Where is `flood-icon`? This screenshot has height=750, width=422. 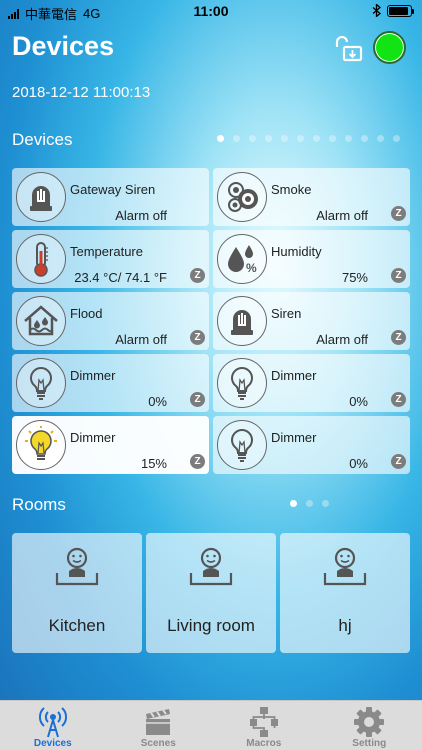 flood-icon is located at coordinates (41, 321).